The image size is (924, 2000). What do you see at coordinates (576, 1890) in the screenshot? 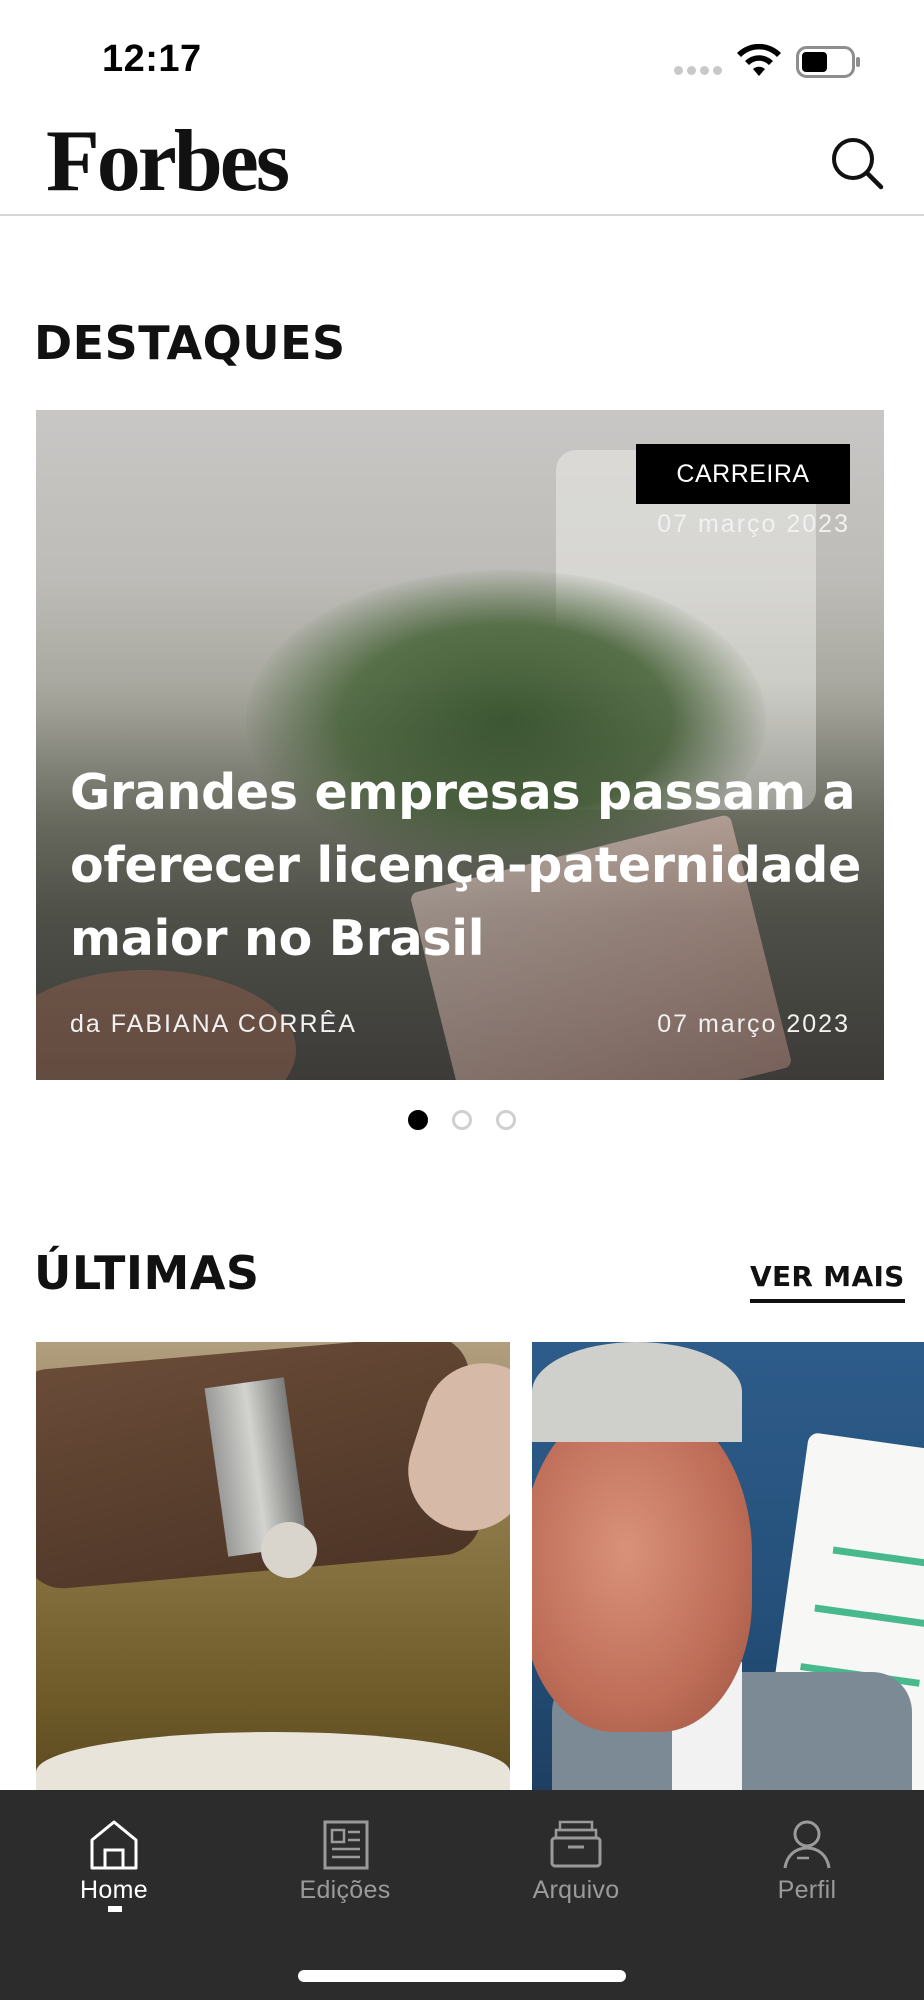
I see `tab-label: Arquivo` at bounding box center [576, 1890].